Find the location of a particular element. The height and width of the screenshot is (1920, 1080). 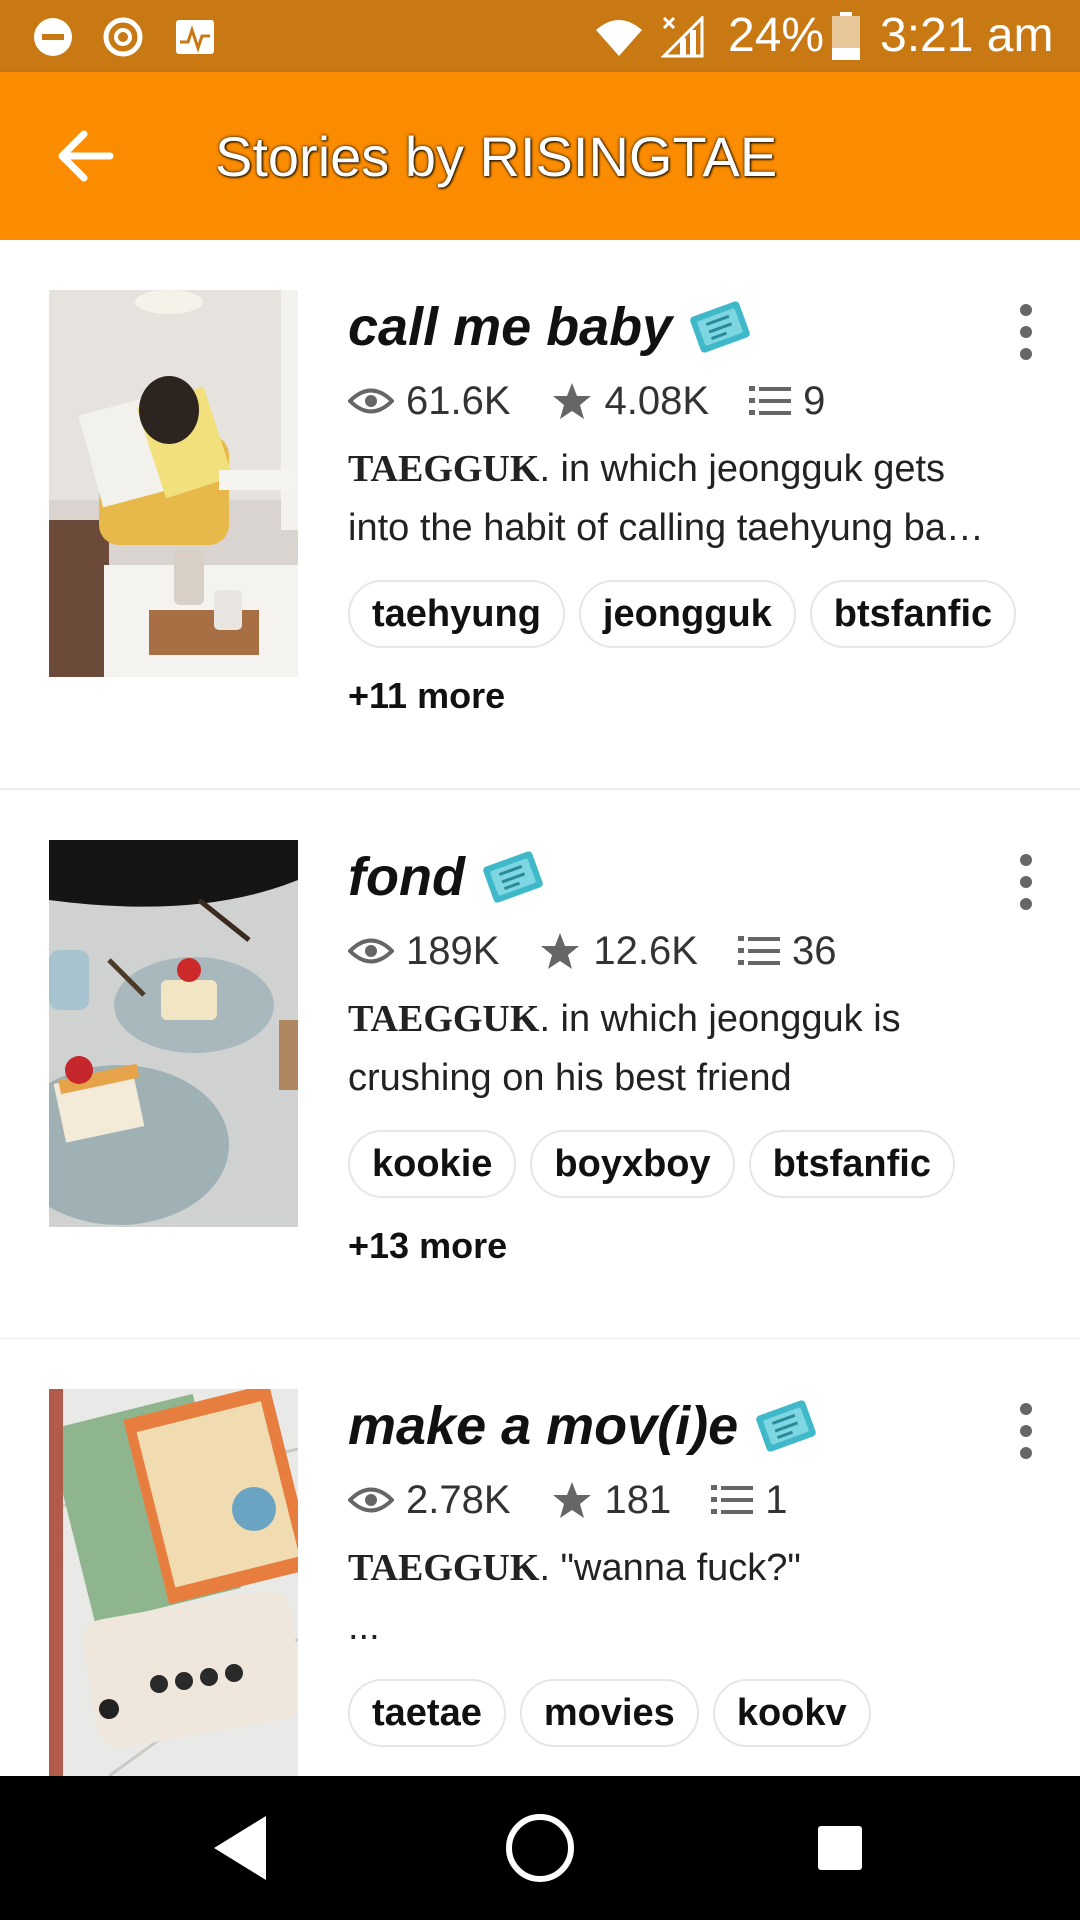

wifi-icon is located at coordinates (619, 38).